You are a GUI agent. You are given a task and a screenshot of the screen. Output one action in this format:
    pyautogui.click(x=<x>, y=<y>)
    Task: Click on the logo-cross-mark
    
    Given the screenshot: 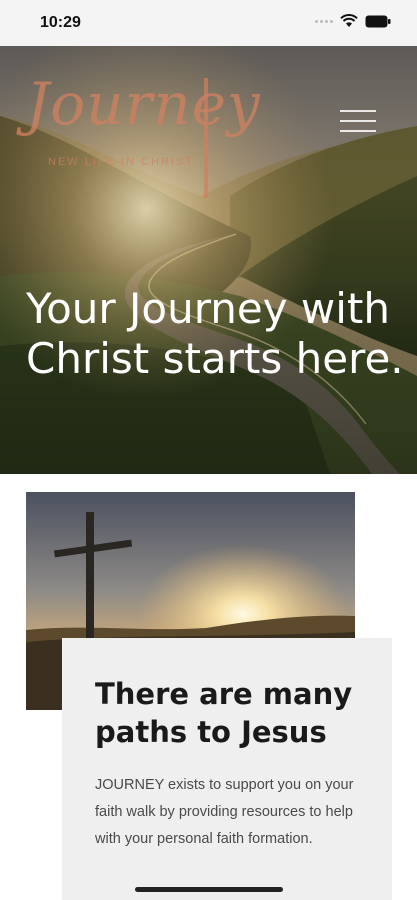 What is the action you would take?
    pyautogui.click(x=206, y=138)
    